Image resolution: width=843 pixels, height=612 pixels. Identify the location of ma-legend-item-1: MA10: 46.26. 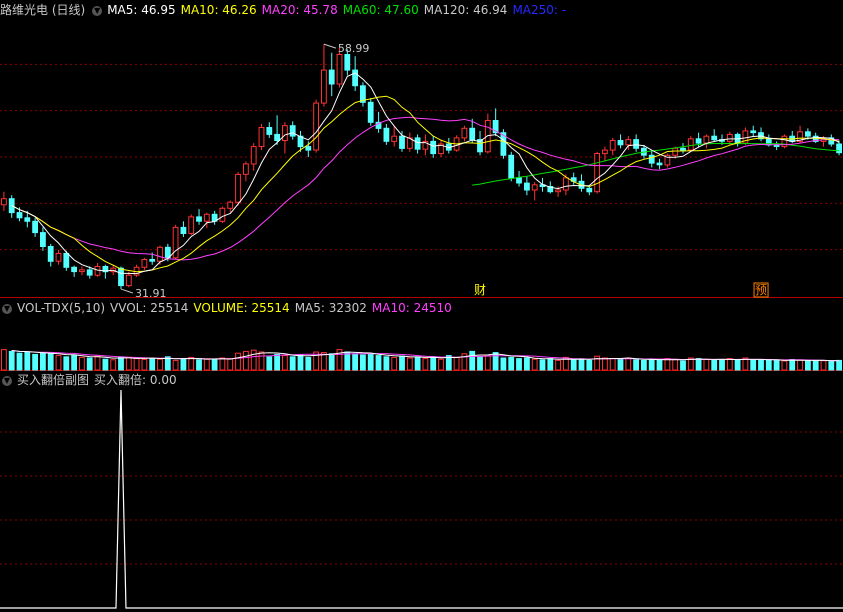
(218, 10).